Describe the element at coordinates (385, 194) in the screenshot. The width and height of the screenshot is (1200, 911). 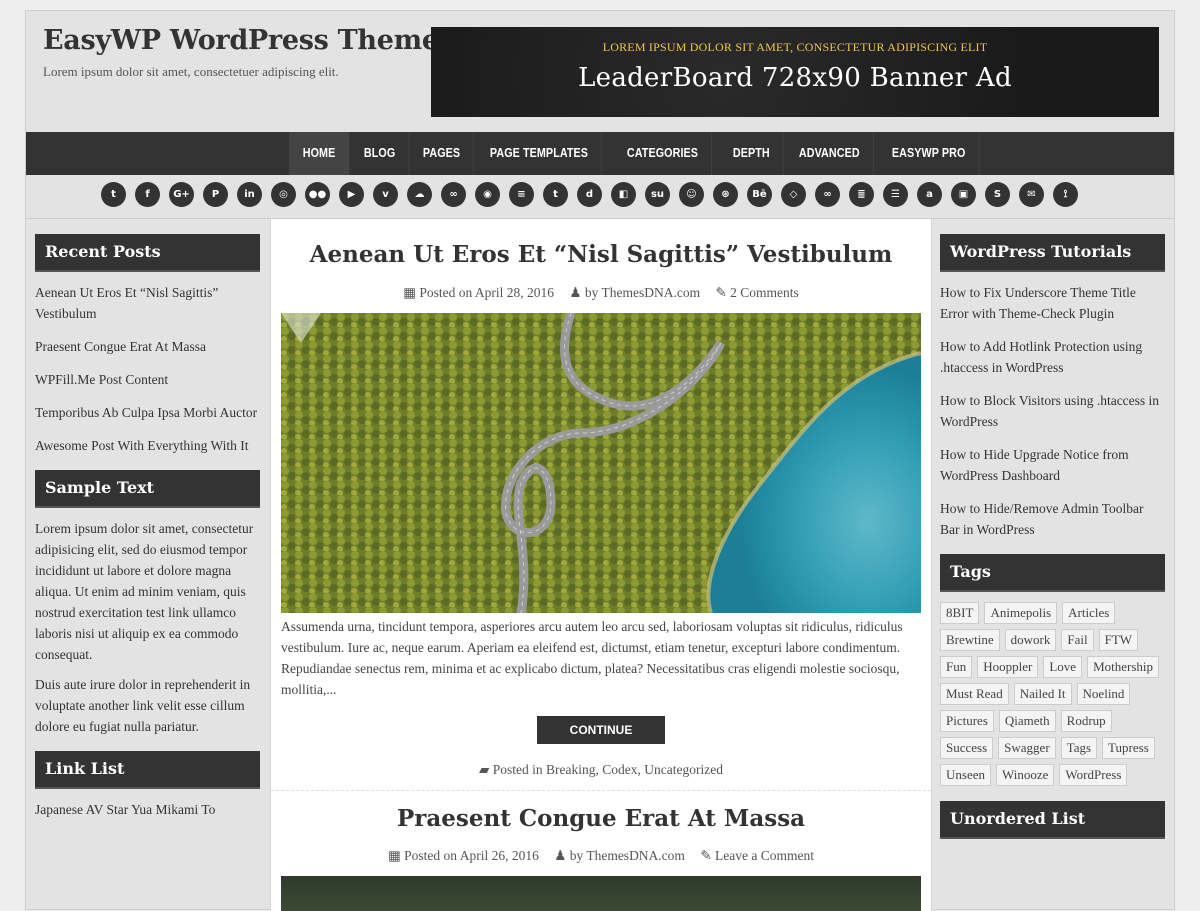
I see `vimeo-icon: v` at that location.